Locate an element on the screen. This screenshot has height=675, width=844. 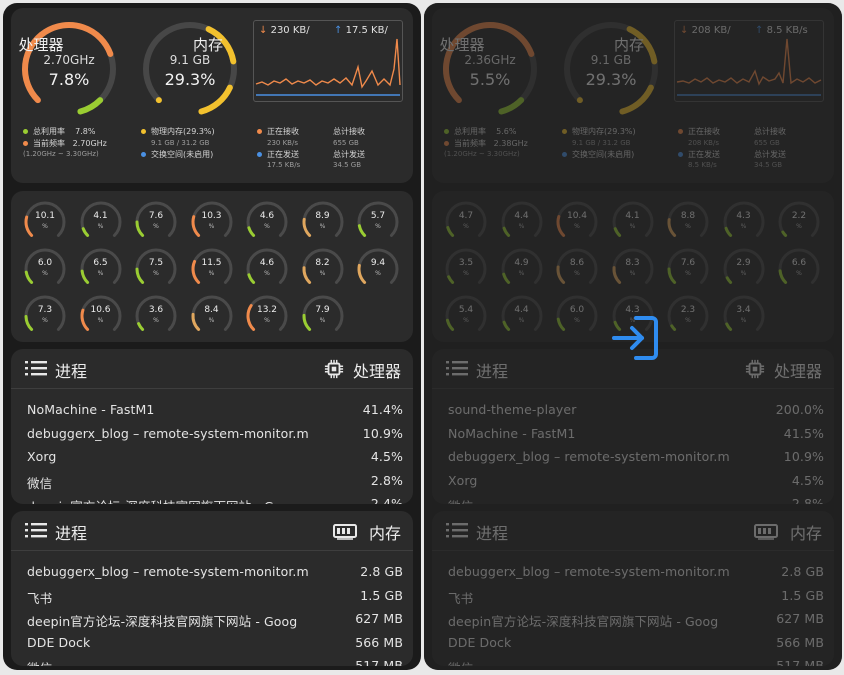
process-mem-header: 进程 内存 is located at coordinates (633, 531).